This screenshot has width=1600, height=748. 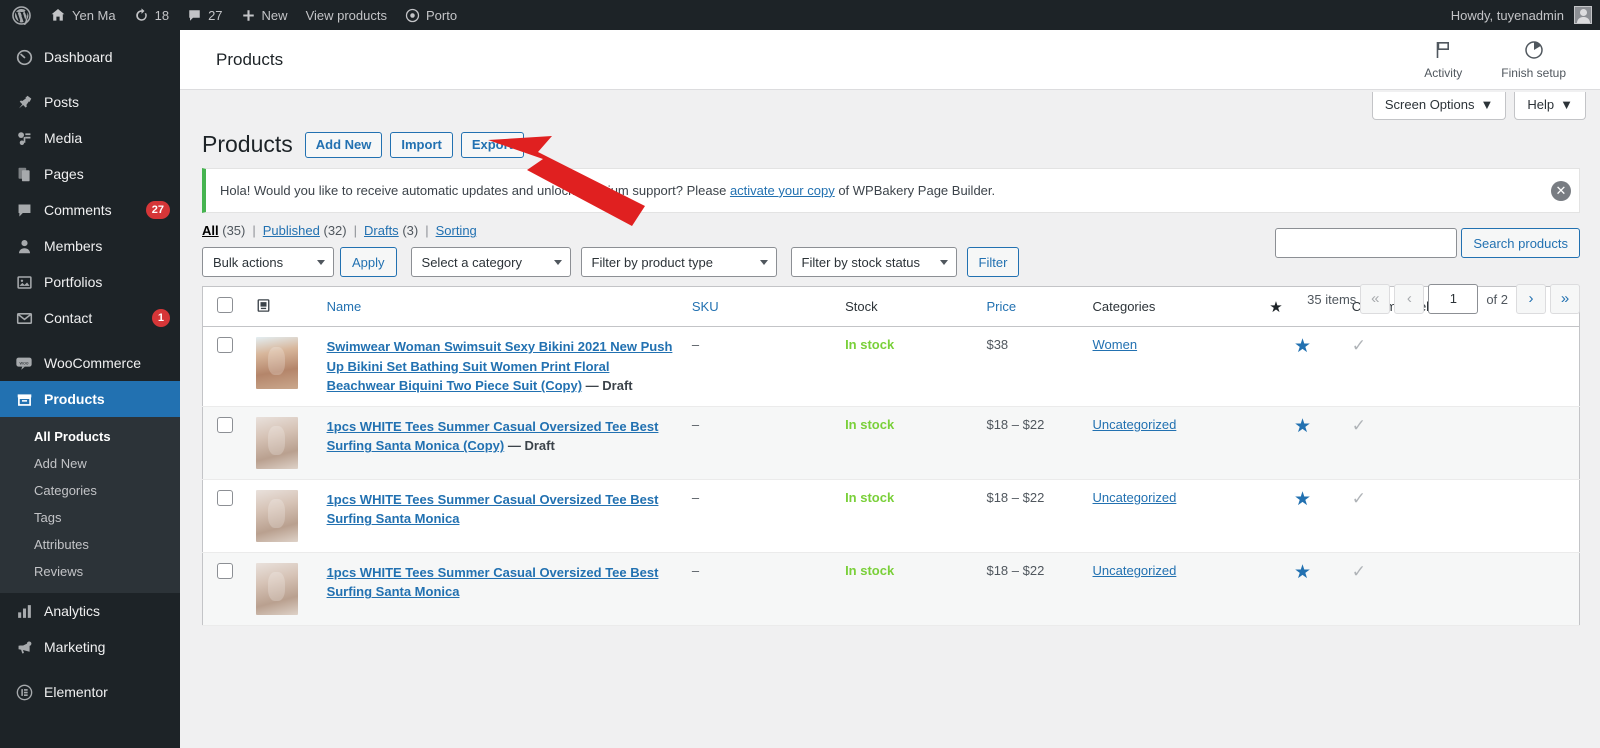 What do you see at coordinates (1443, 60) in the screenshot?
I see `activity-button: Activity` at bounding box center [1443, 60].